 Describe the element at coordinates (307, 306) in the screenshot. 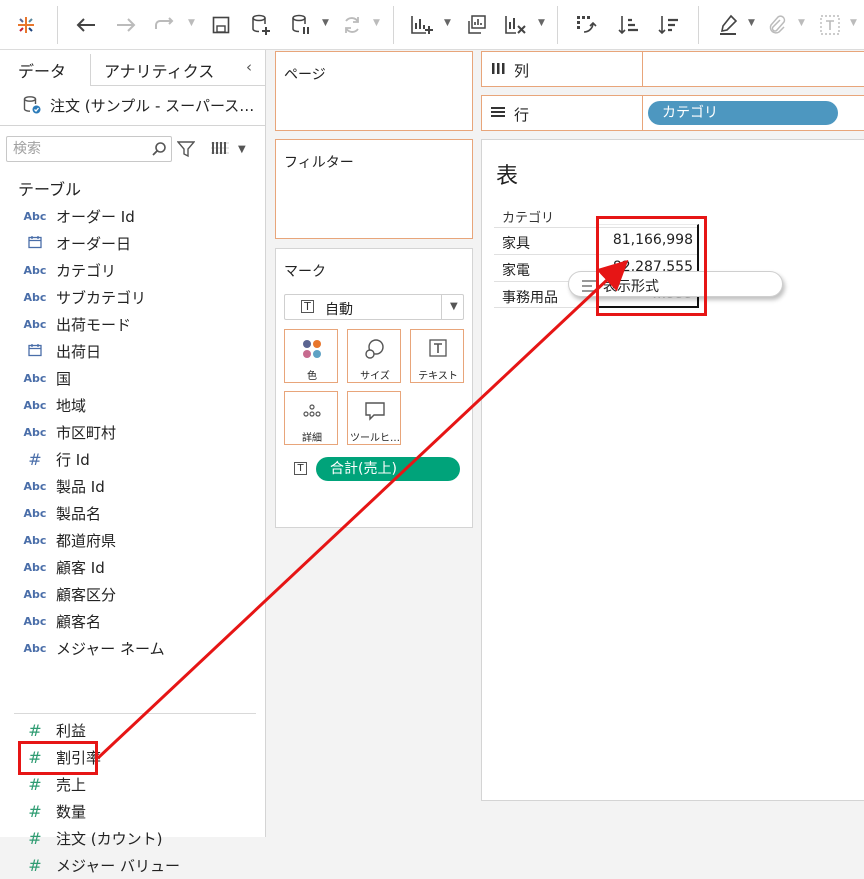

I see `text-mark-icon: T` at that location.